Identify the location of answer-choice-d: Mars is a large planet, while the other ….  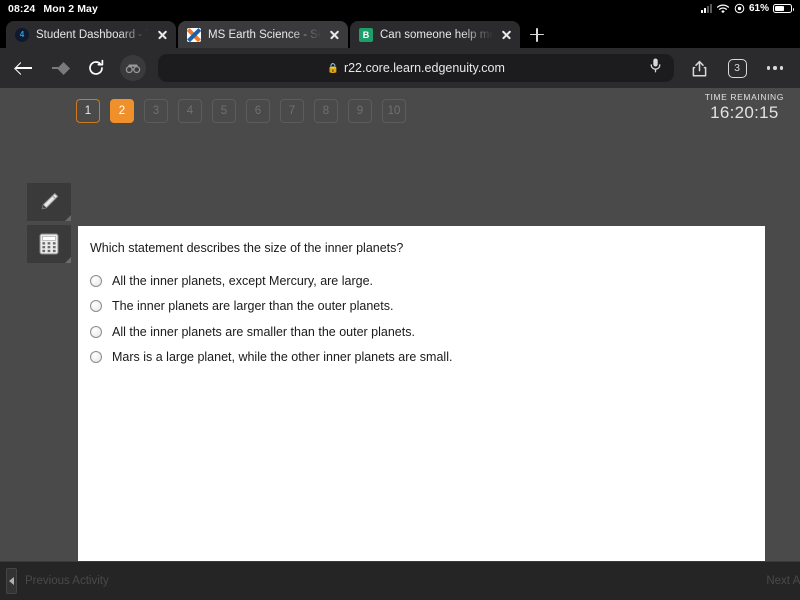
(418, 358).